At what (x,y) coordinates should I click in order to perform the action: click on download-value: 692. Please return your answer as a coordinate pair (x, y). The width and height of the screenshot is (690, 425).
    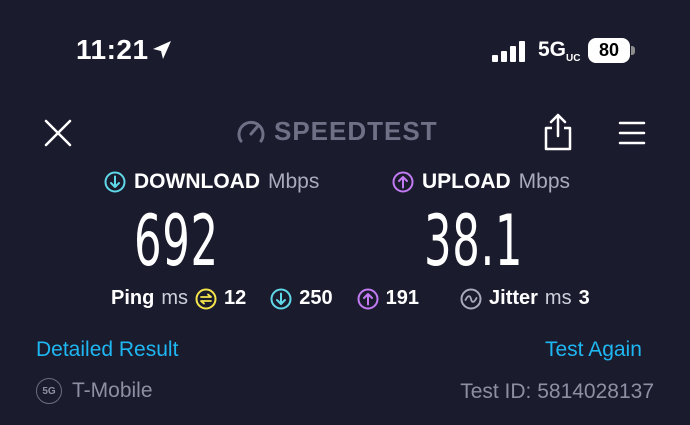
    Looking at the image, I should click on (176, 241).